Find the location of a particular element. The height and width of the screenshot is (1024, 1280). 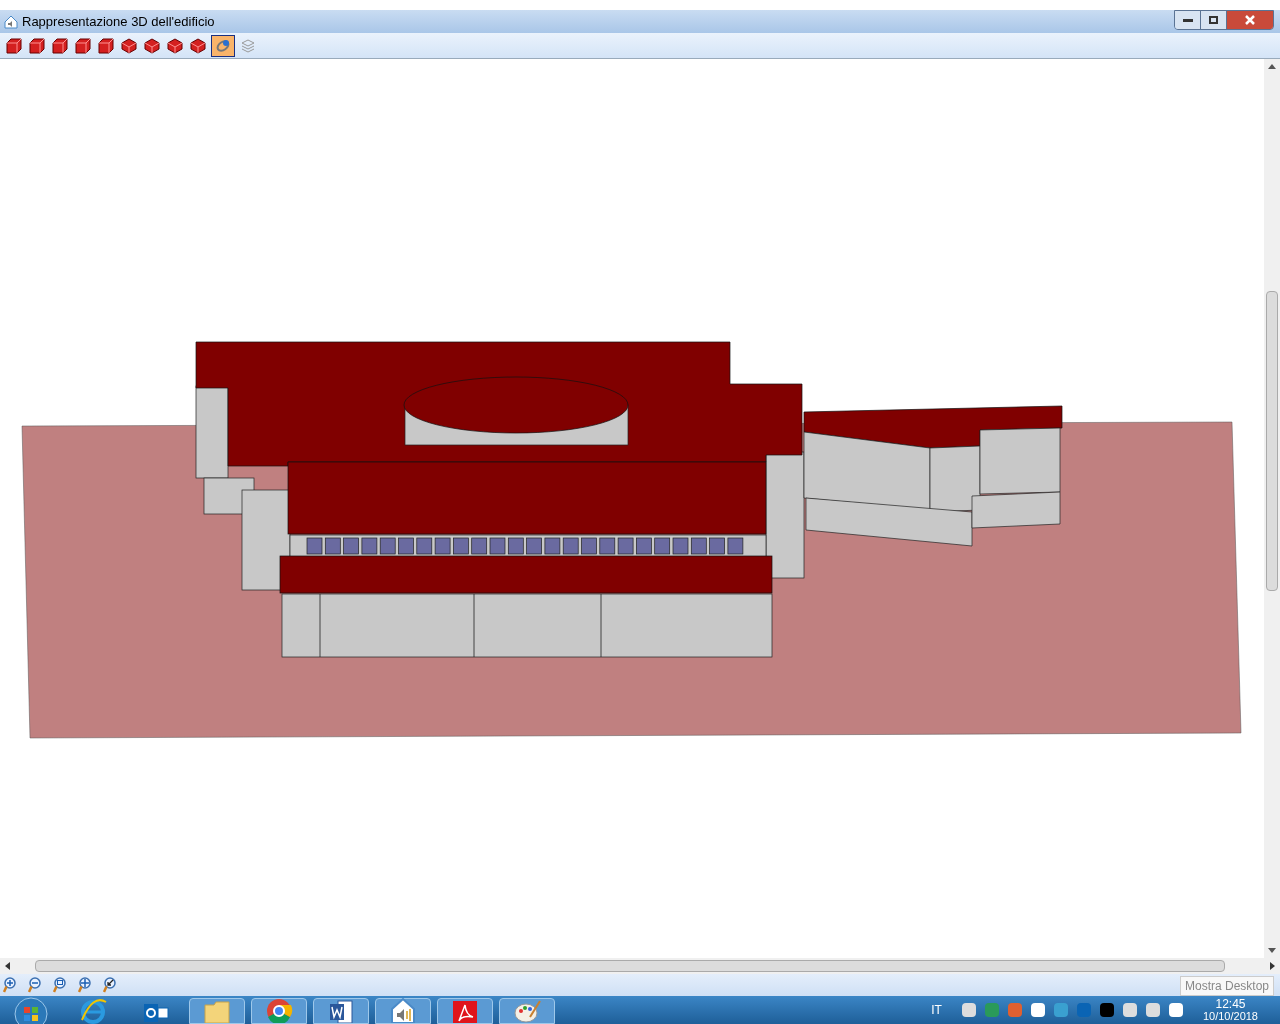

clock: 12:45 10/10/2018 is located at coordinates (1230, 1010).